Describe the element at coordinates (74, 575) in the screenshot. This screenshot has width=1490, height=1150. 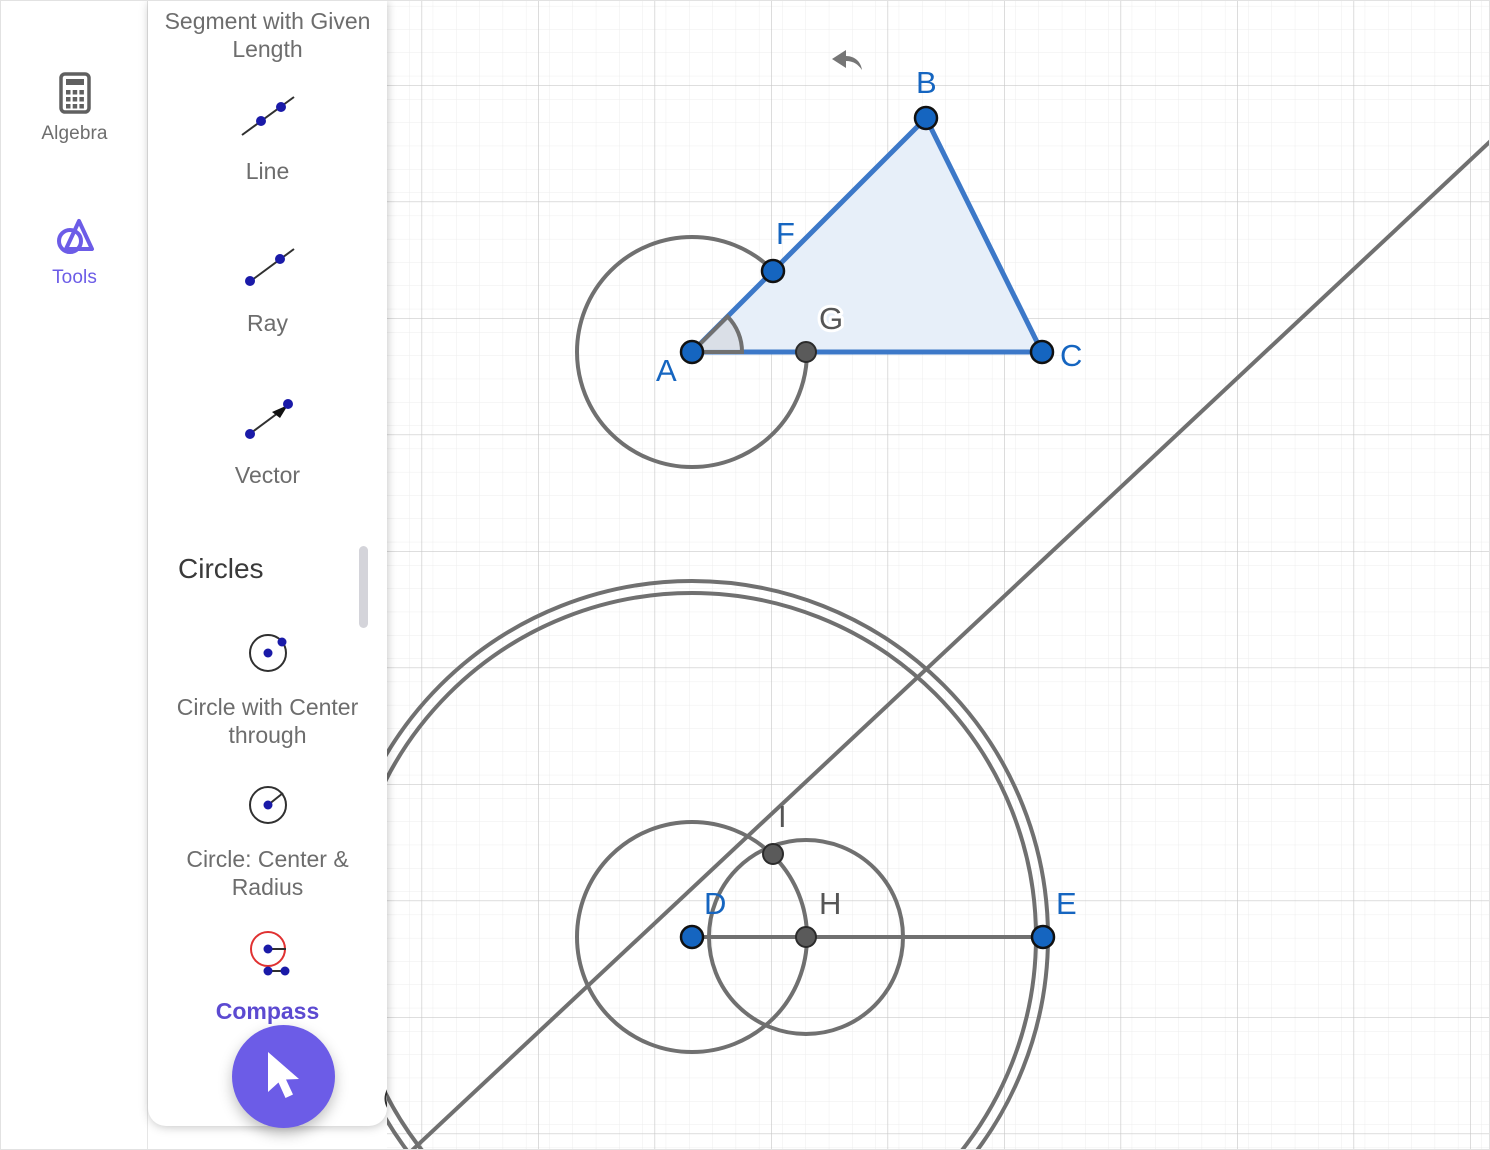
I see `left-icon-rail: Algebra Tools` at that location.